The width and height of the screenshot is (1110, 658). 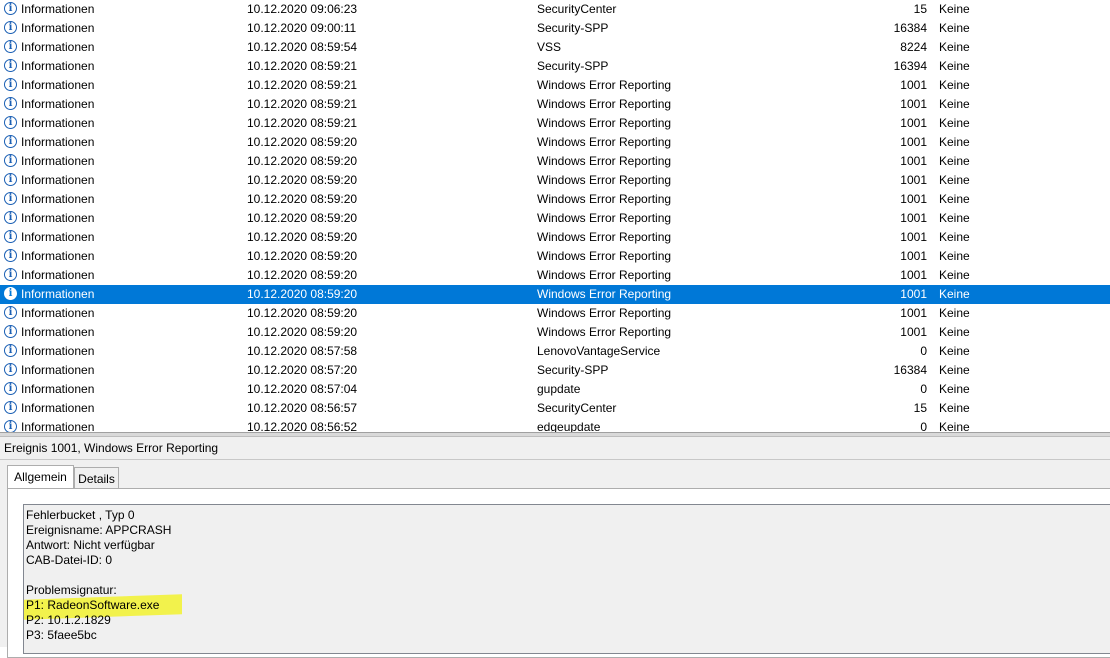 What do you see at coordinates (569, 426) in the screenshot?
I see `source-cell: edgeupdate` at bounding box center [569, 426].